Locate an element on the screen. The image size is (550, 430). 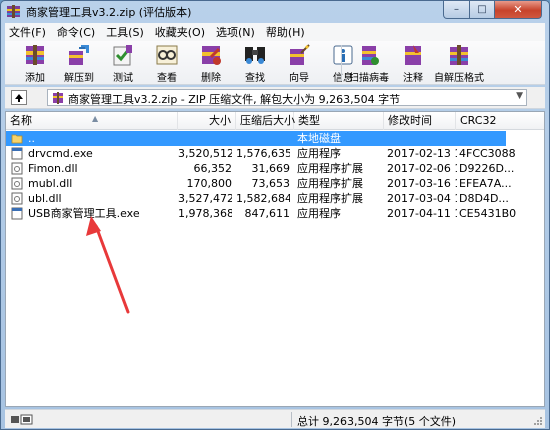
find-icon is located at coordinates (255, 55).